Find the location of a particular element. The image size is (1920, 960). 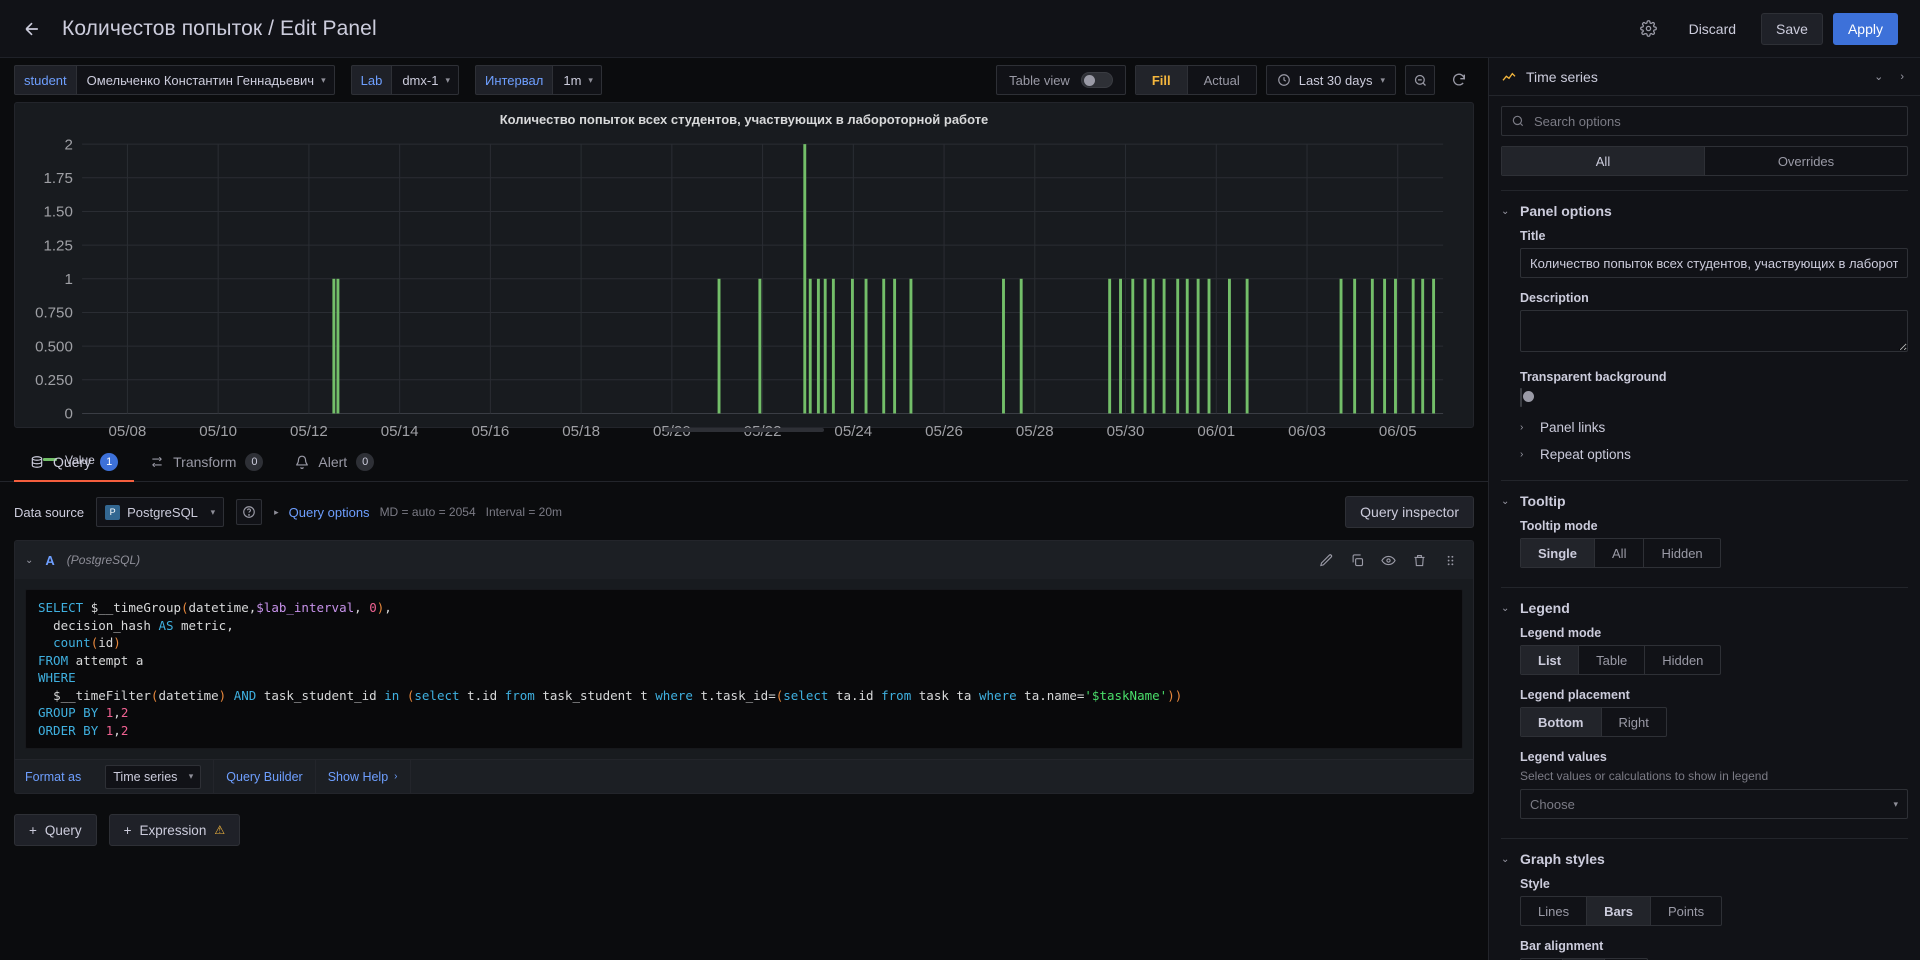

back-button is located at coordinates (32, 29).